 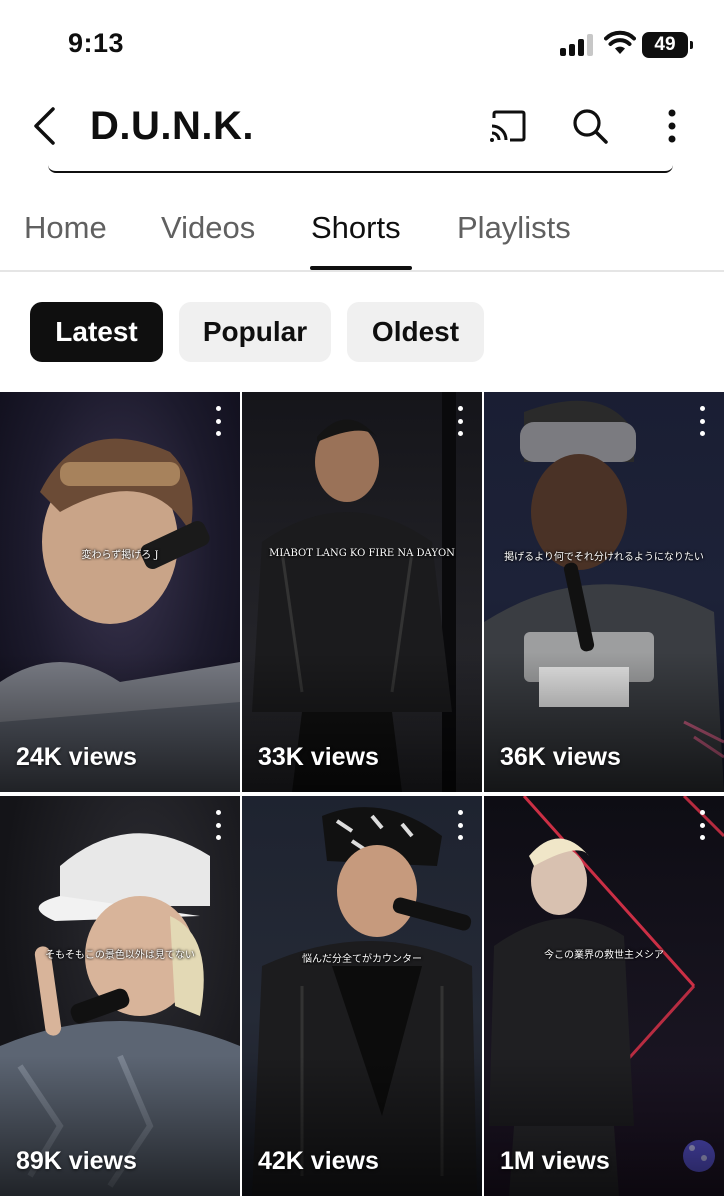 What do you see at coordinates (120, 996) in the screenshot?
I see `short-thumbnail: そもそもこの景色以外は見てない 89K views` at bounding box center [120, 996].